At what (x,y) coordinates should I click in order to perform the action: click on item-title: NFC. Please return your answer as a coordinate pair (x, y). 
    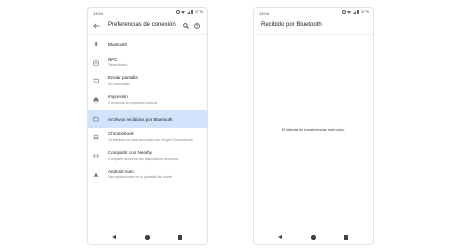
    Looking at the image, I should click on (113, 59).